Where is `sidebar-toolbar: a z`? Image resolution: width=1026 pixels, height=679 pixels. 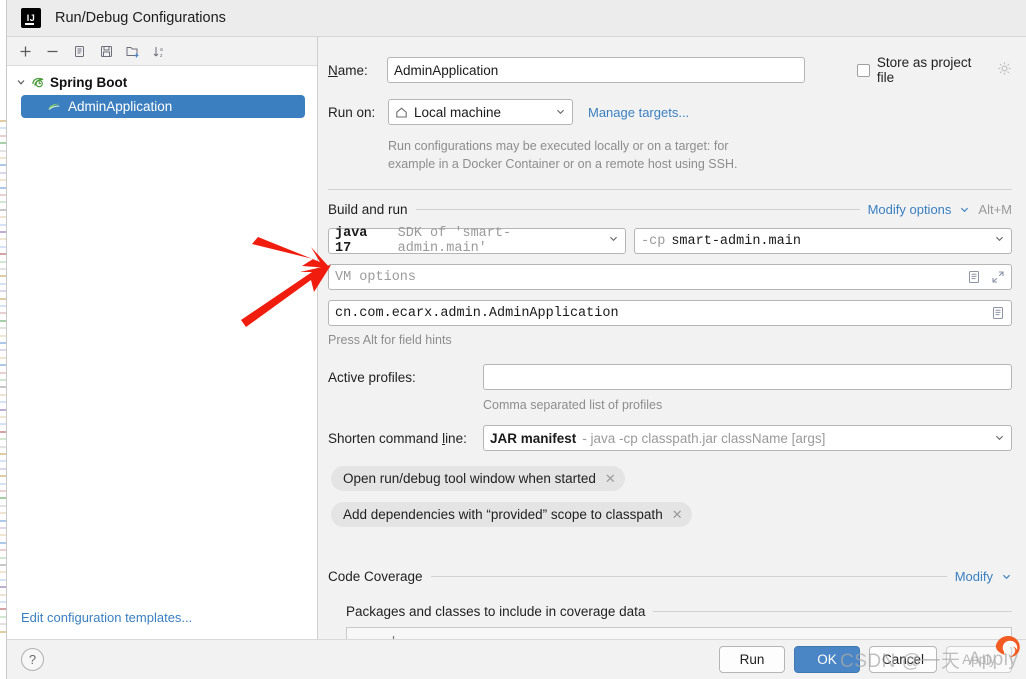 sidebar-toolbar: a z is located at coordinates (162, 51).